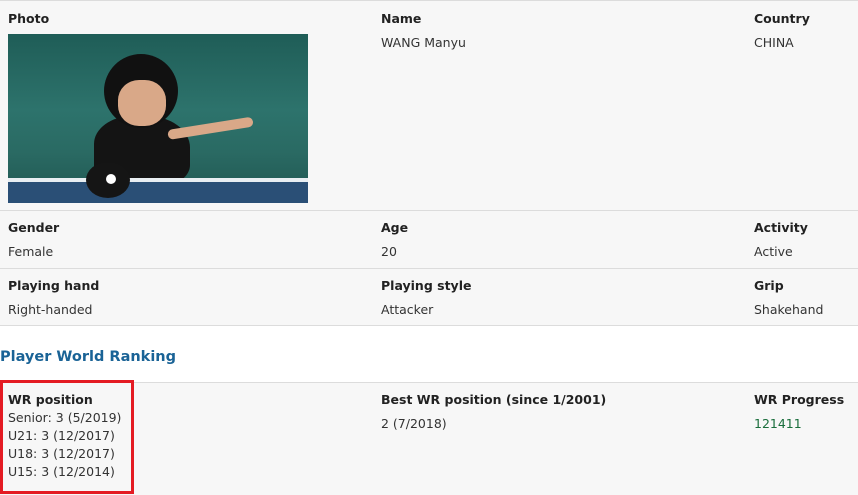 This screenshot has height=495, width=858. Describe the element at coordinates (769, 285) in the screenshot. I see `grip-label: Grip` at that location.